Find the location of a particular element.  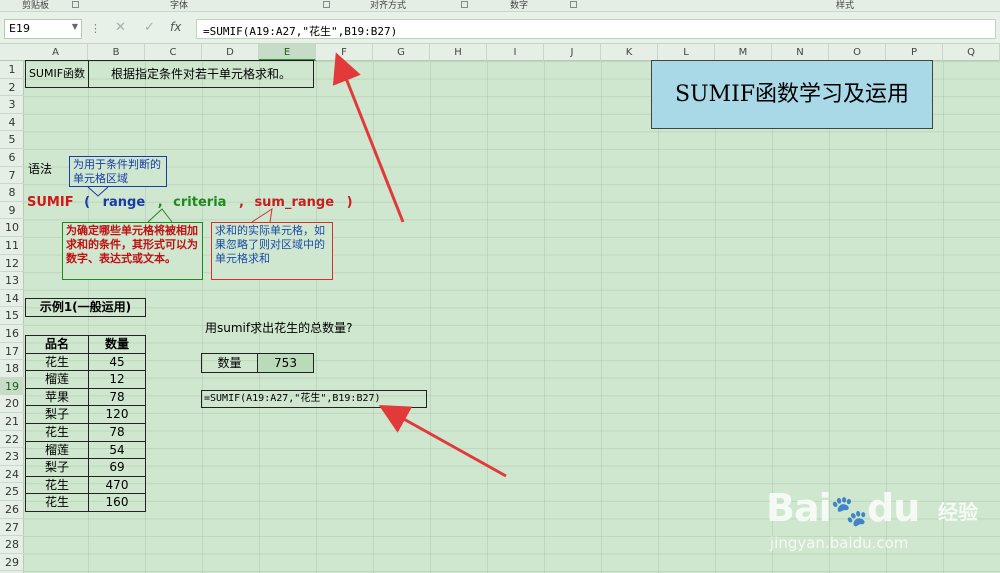

row-header-16: 16 is located at coordinates (12, 334).